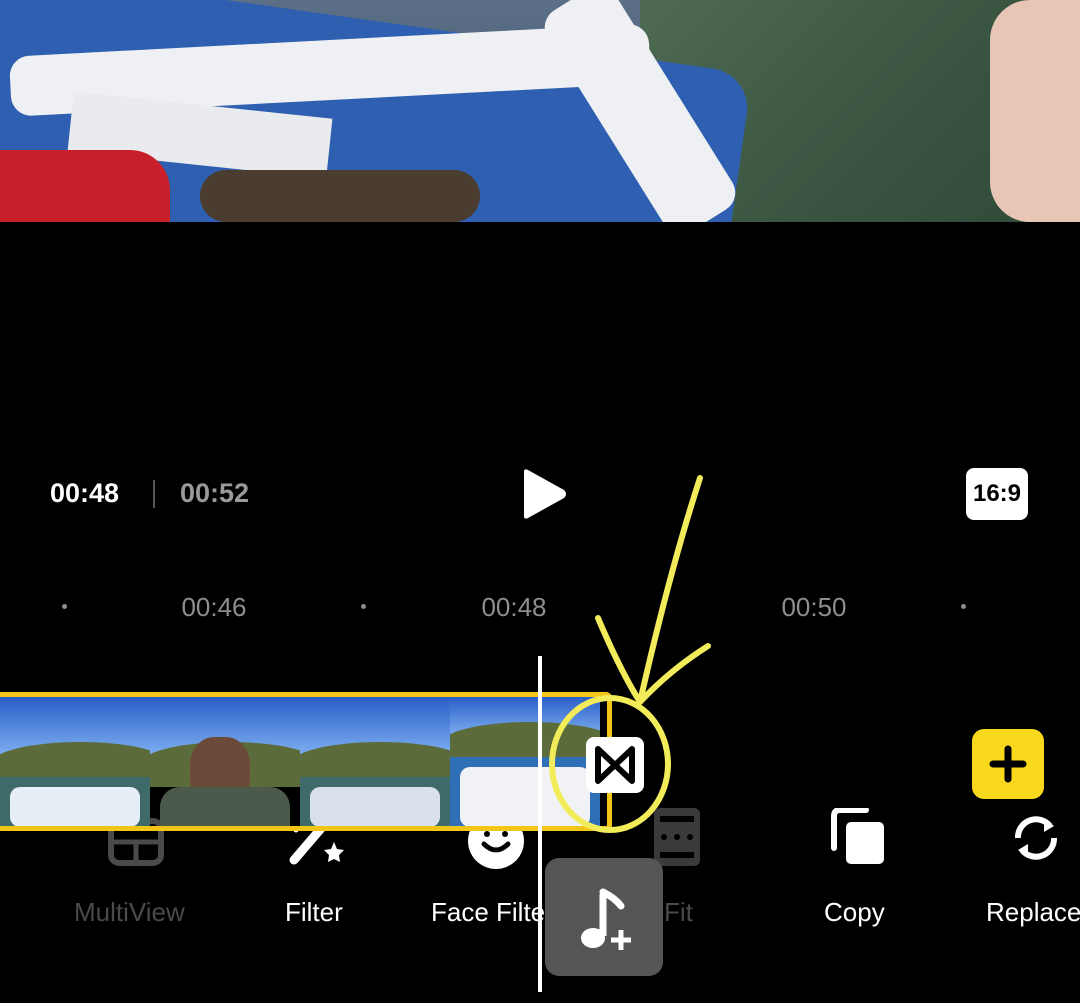  What do you see at coordinates (154, 494) in the screenshot?
I see `time-separator` at bounding box center [154, 494].